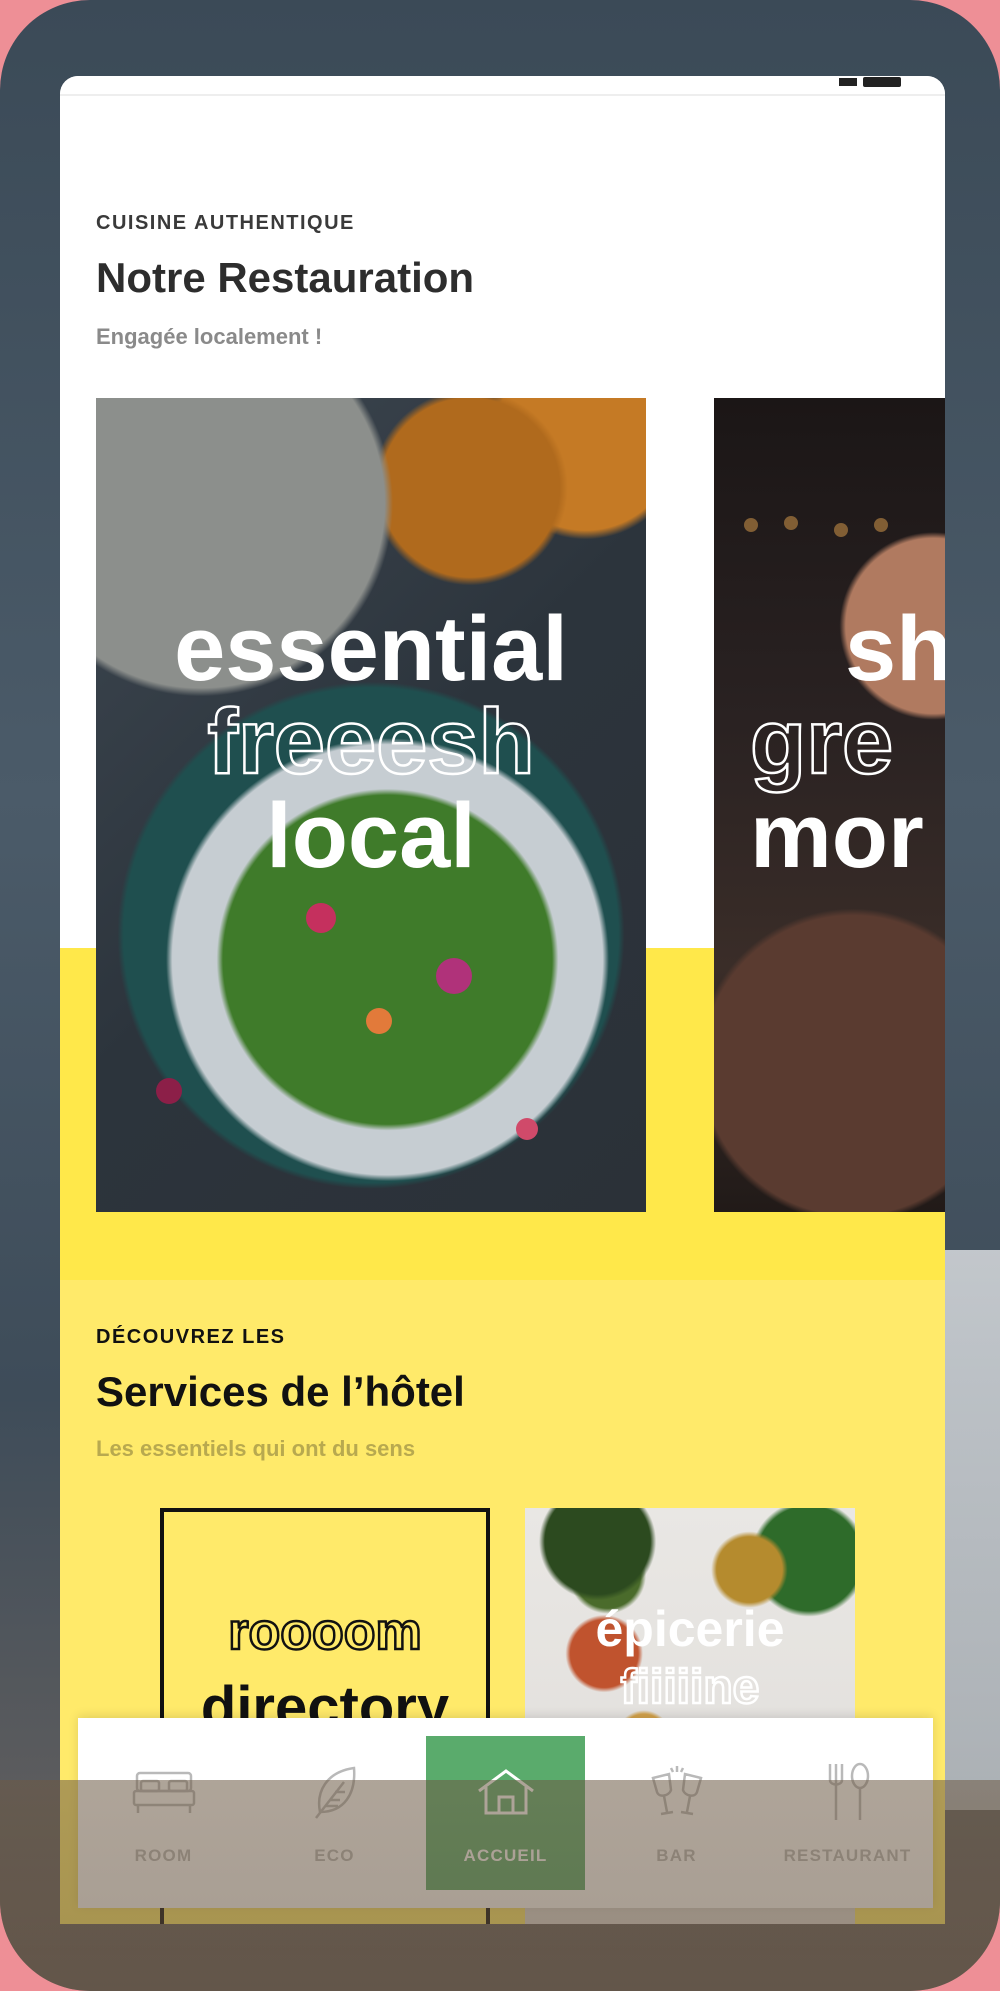  Describe the element at coordinates (371, 742) in the screenshot. I see `card-text-freeesh: freeesh` at that location.